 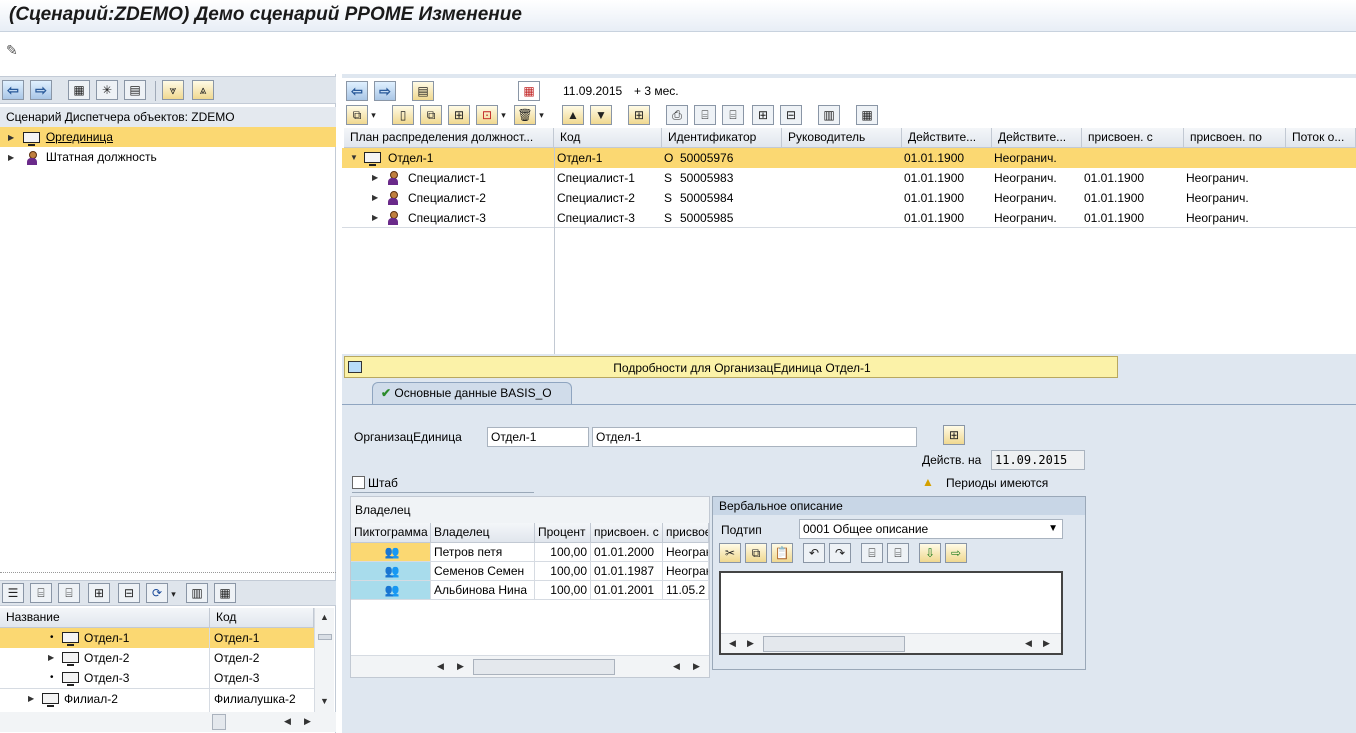 What do you see at coordinates (891, 643) in the screenshot?
I see `text-horizontal-scrollbar: ◀ ▶ ◀ ▶` at bounding box center [891, 643].